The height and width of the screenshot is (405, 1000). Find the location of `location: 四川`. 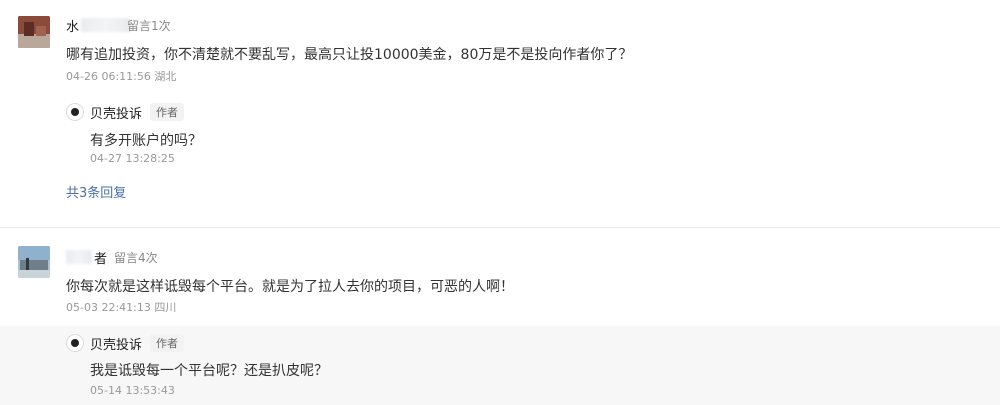

location: 四川 is located at coordinates (165, 307).